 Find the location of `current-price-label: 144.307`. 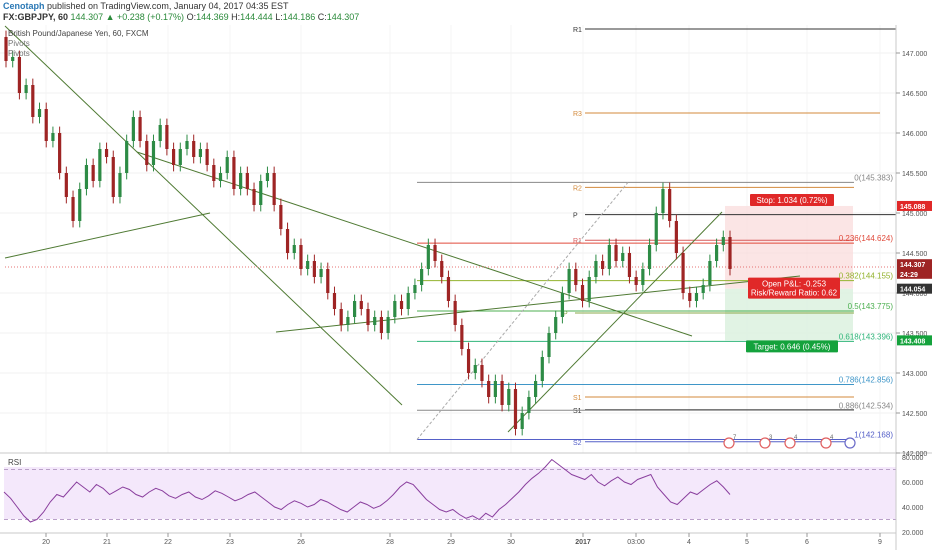

current-price-label: 144.307 is located at coordinates (912, 265).